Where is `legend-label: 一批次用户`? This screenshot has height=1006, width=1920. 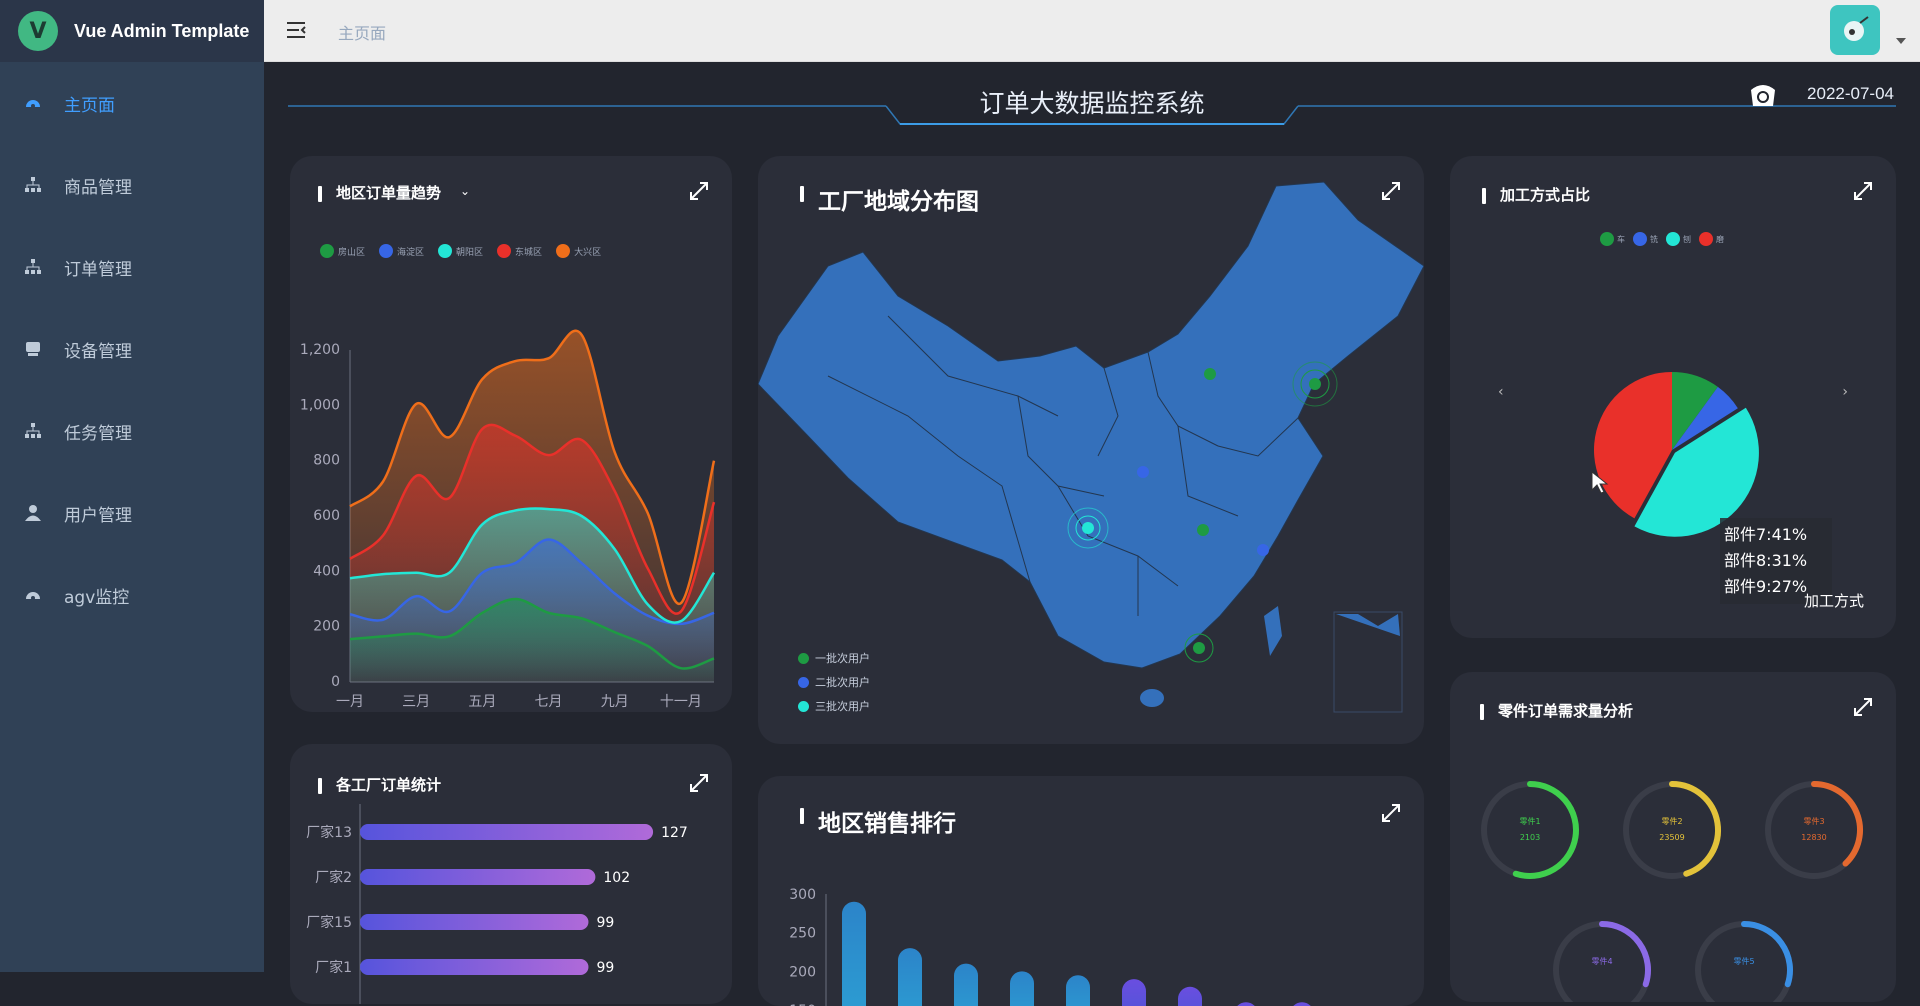 legend-label: 一批次用户 is located at coordinates (842, 658).